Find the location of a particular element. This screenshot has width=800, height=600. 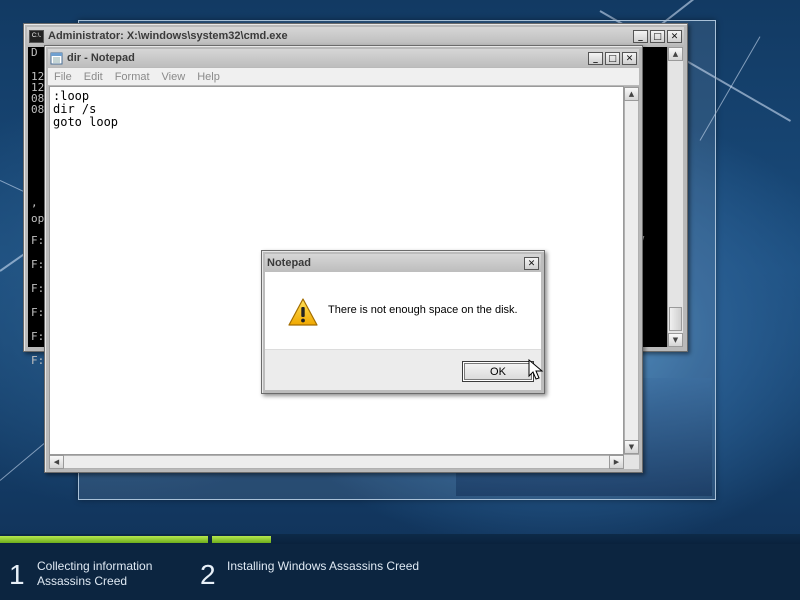

step2-label: Installing Windows Assassins Creed is located at coordinates (323, 566).